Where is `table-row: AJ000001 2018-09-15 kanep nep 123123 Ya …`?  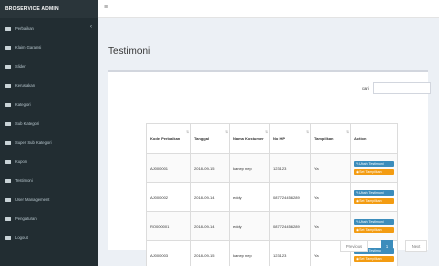 table-row: AJ000001 2018-09-15 kanep nep 123123 Ya … is located at coordinates (272, 168).